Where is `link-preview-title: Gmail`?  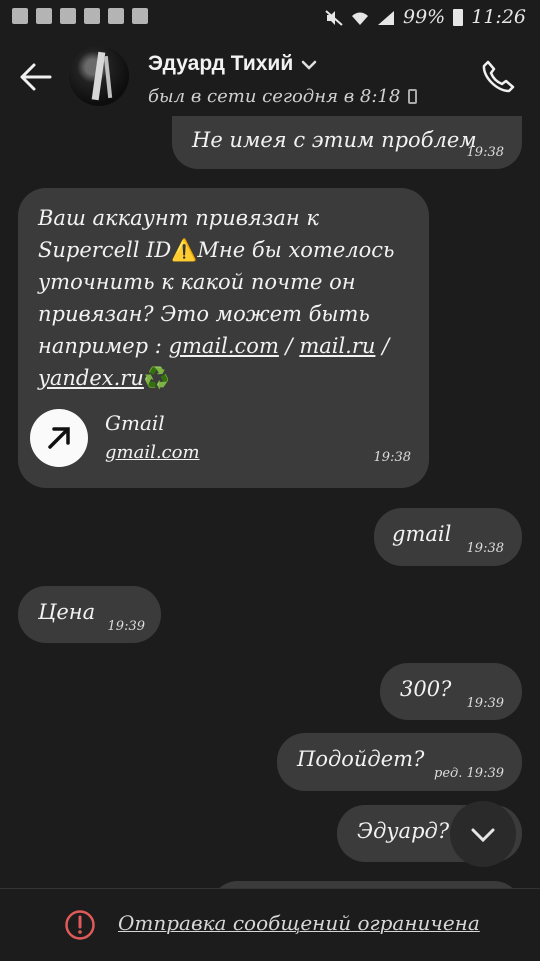 link-preview-title: Gmail is located at coordinates (135, 423).